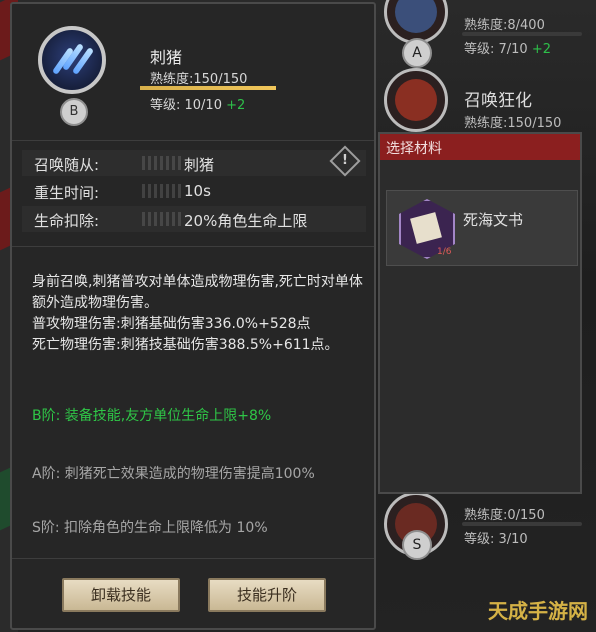 The image size is (596, 632). I want to click on attribute-key: 生命扣除:, so click(67, 221).